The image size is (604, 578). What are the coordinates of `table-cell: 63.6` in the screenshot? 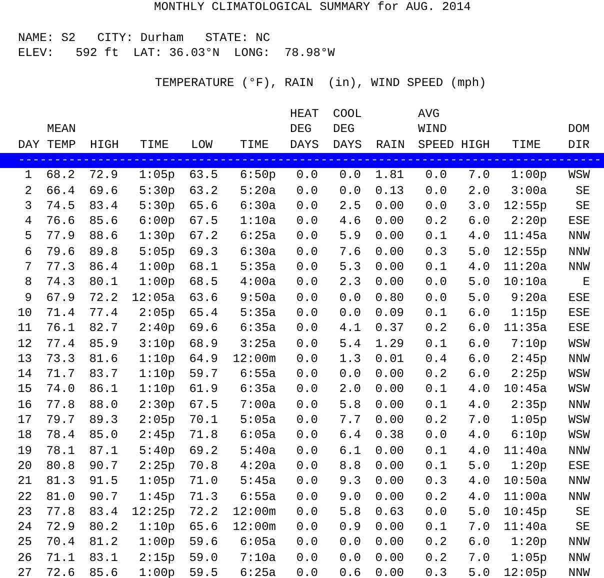 It's located at (203, 298).